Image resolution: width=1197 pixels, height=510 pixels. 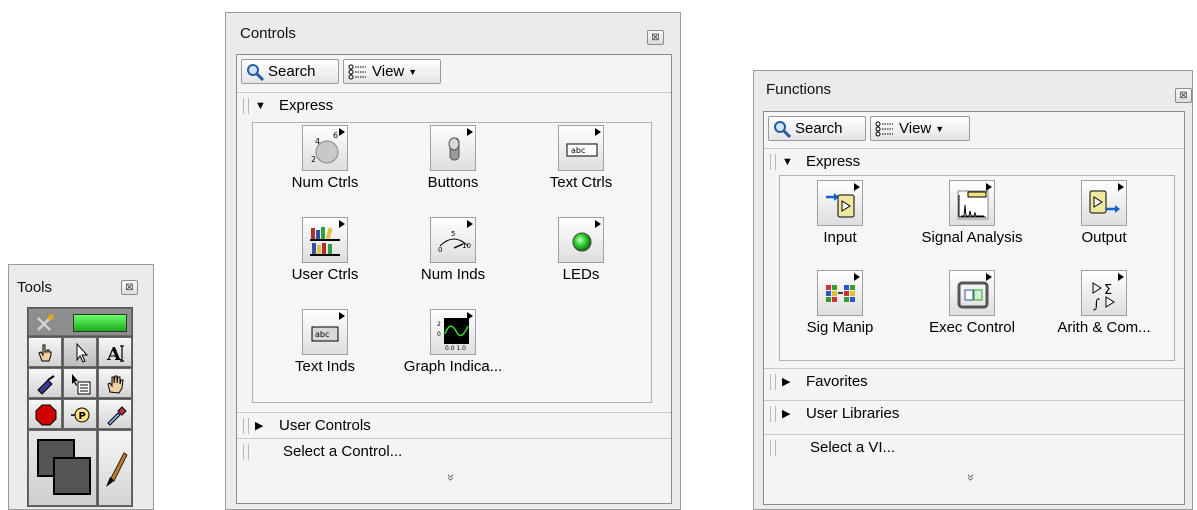 I want to click on user-controls-category: ▶ User Controls, so click(x=454, y=425).